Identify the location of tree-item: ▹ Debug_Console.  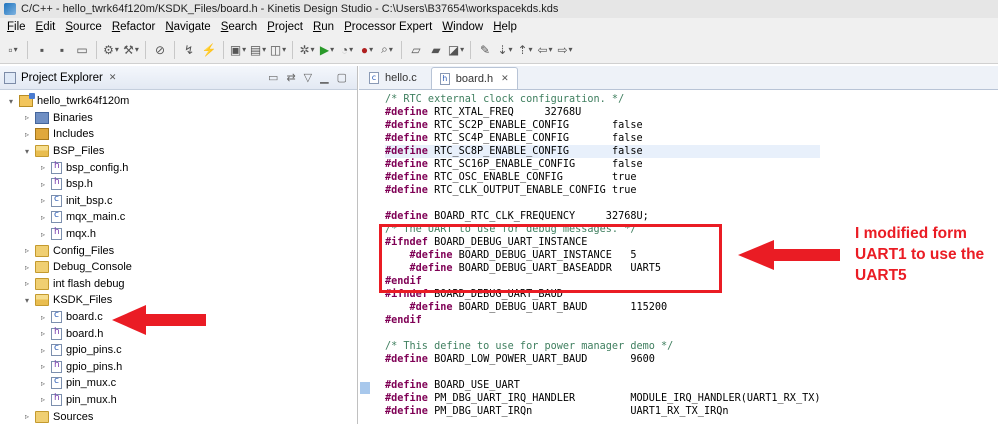
(178, 267).